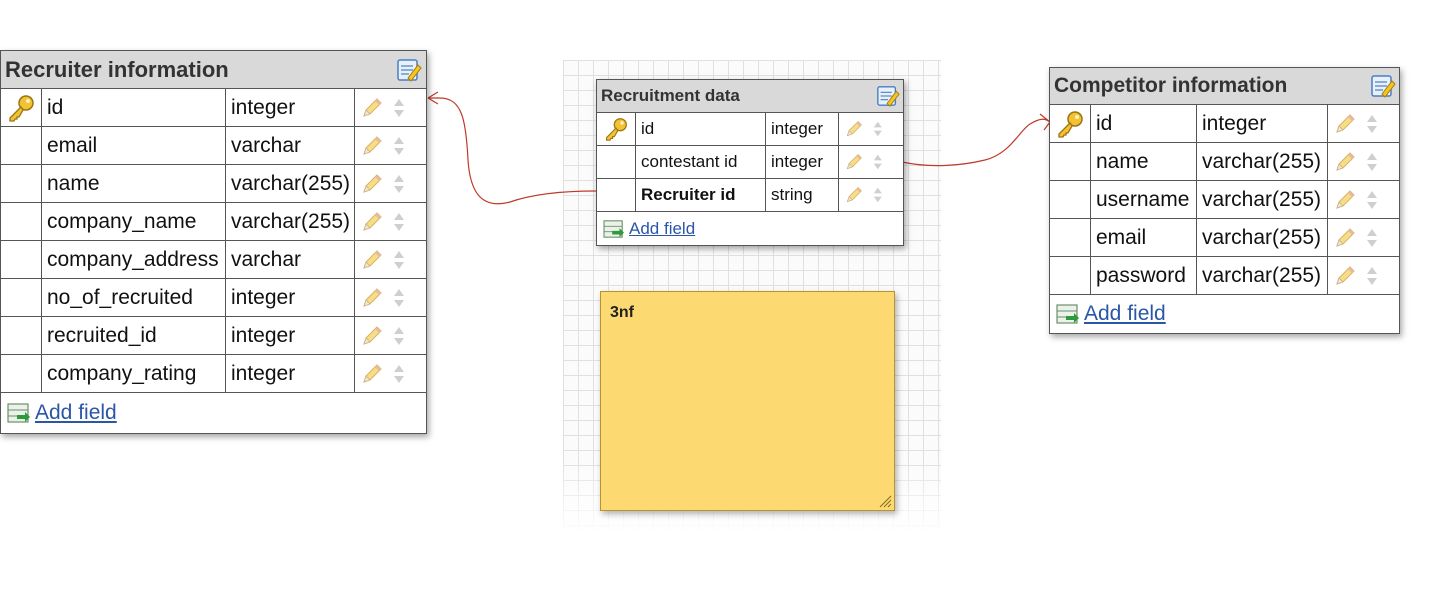 This screenshot has width=1434, height=605. Describe the element at coordinates (213, 298) in the screenshot. I see `field-row: no_of_recruited integer` at that location.